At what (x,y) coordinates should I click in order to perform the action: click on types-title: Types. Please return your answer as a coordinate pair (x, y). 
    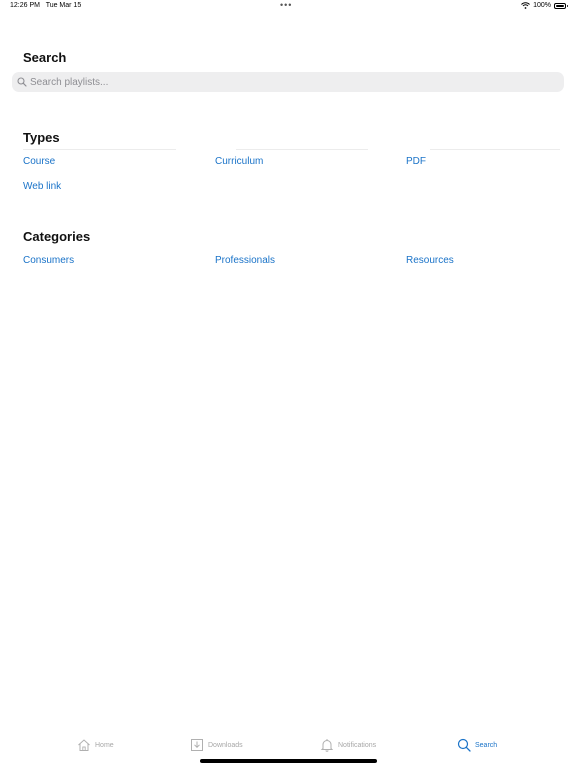
    Looking at the image, I should click on (41, 137).